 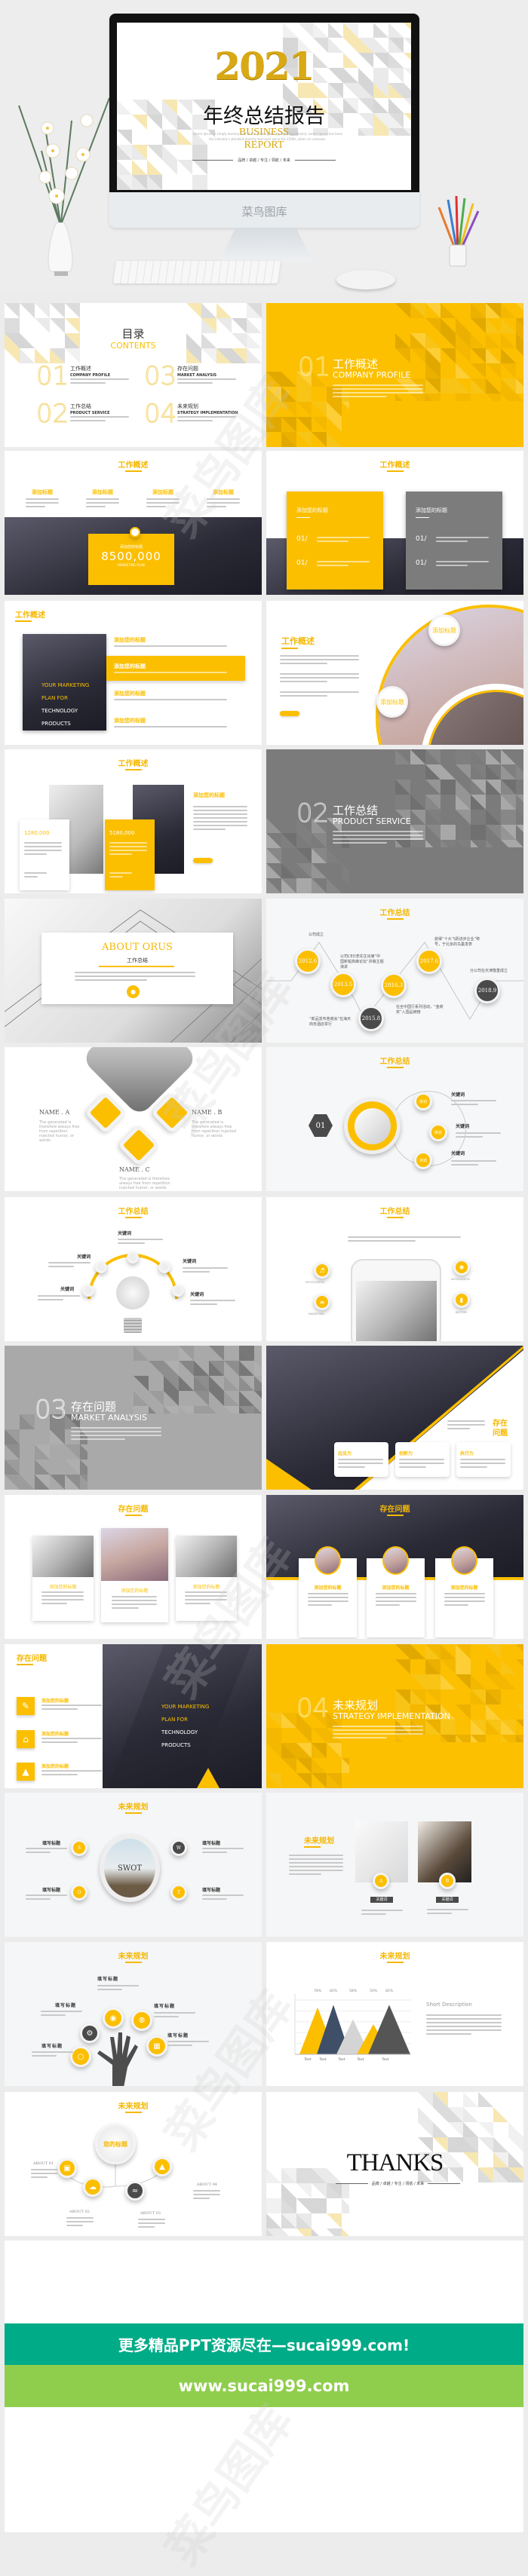 I want to click on slide-work-overview-boxes: 工作概述 添加您的标题 01/ 01/ 添加您的标题 01/ 01/, so click(x=394, y=523).